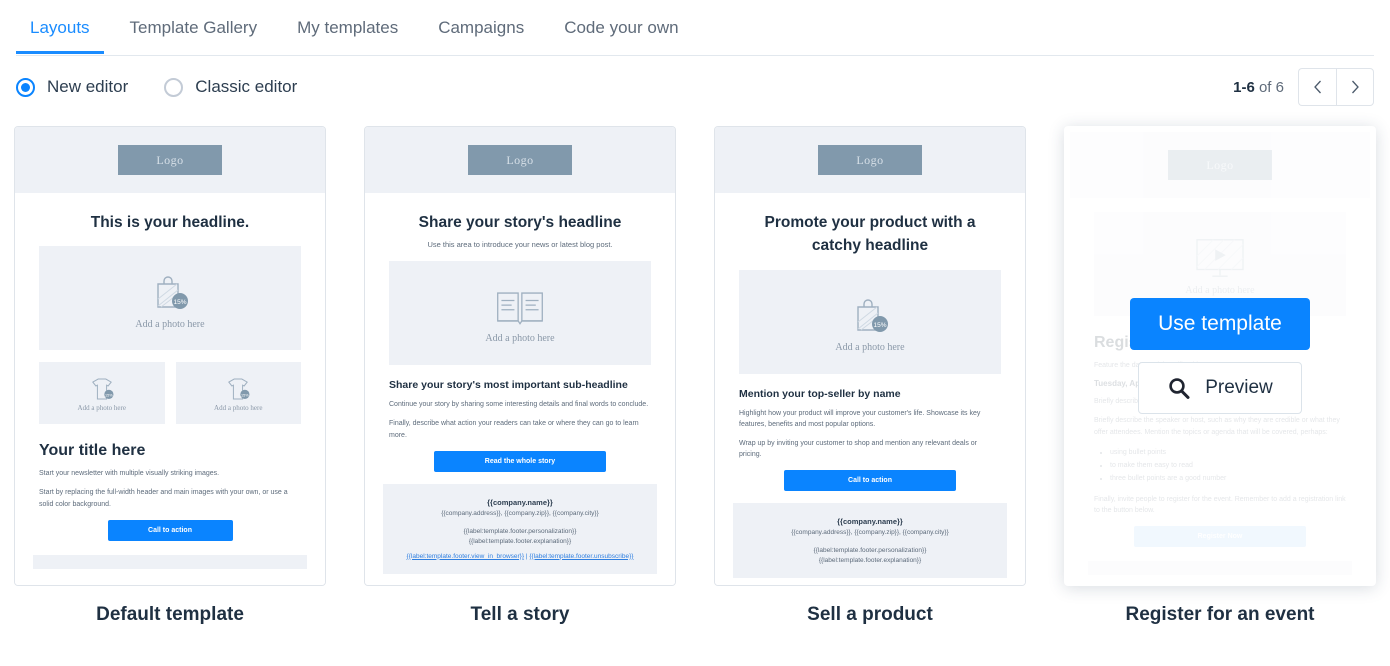 The height and width of the screenshot is (666, 1390). What do you see at coordinates (820, 393) in the screenshot?
I see `template-section-title: Mention your top-seller by name` at bounding box center [820, 393].